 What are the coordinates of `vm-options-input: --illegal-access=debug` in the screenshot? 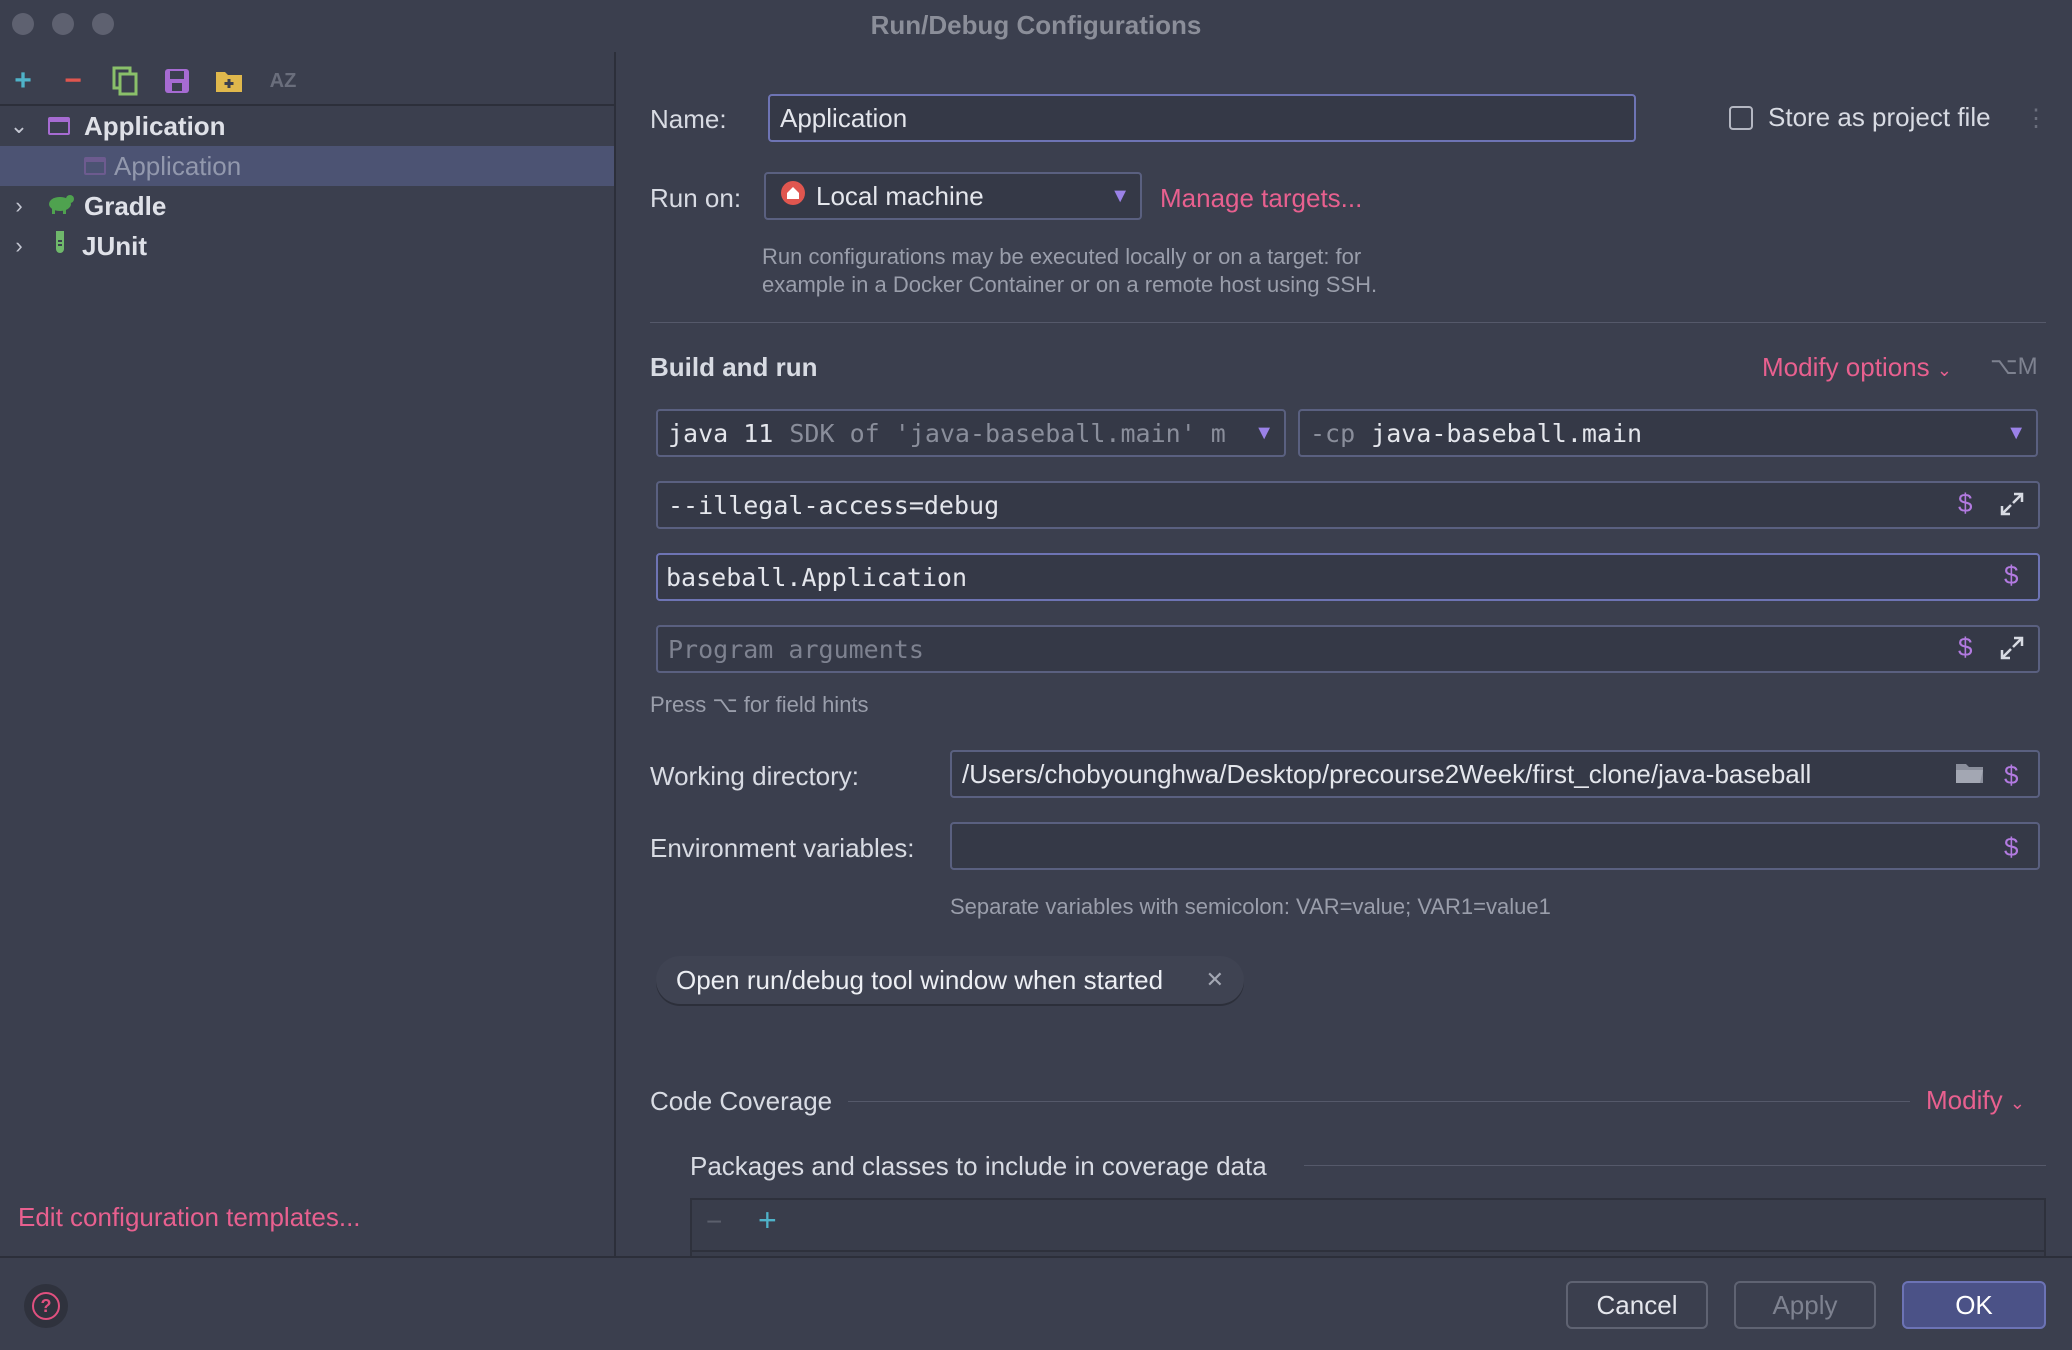 It's located at (1348, 505).